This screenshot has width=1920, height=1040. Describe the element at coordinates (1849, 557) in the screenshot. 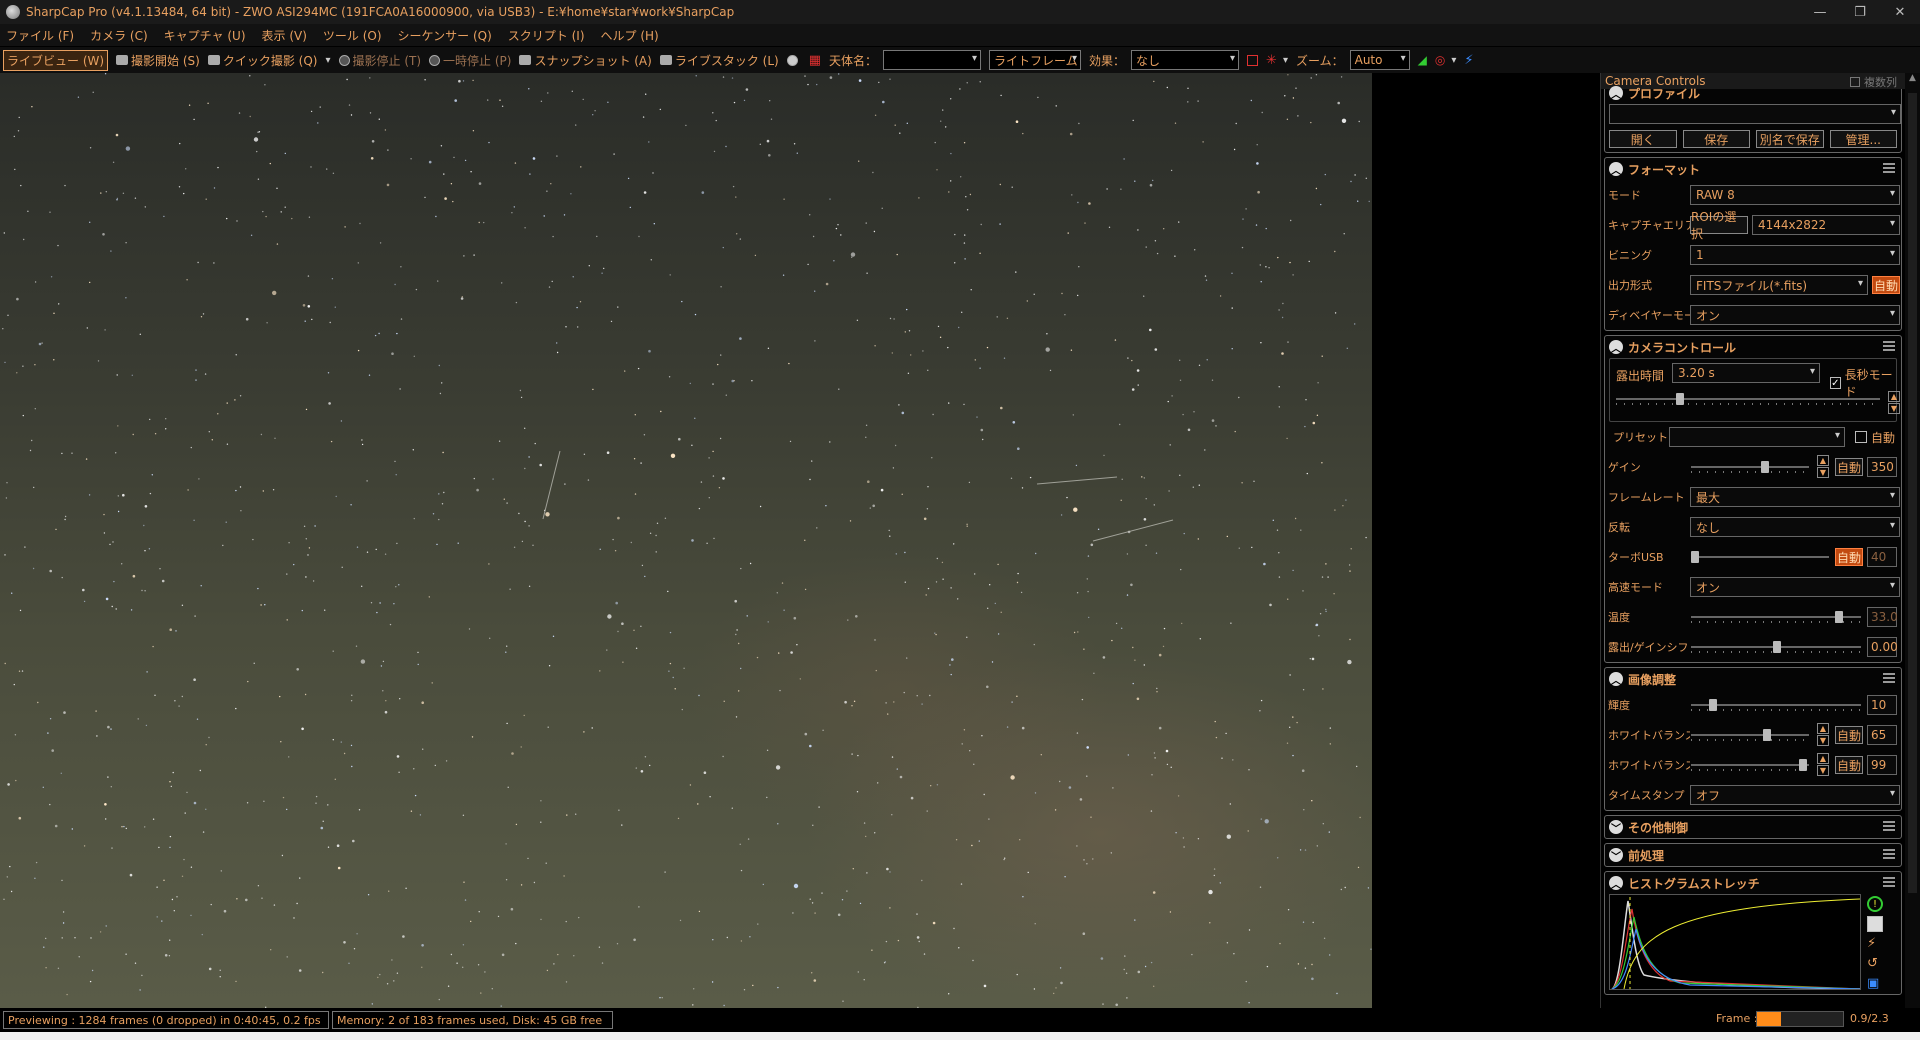

I see `turbo-usb-auto-button: 自動` at that location.